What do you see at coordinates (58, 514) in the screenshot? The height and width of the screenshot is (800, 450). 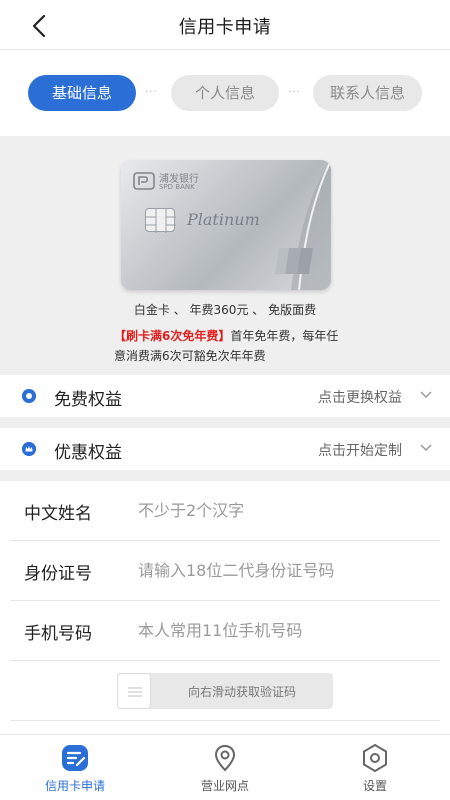 I see `name-label: 中文姓名` at bounding box center [58, 514].